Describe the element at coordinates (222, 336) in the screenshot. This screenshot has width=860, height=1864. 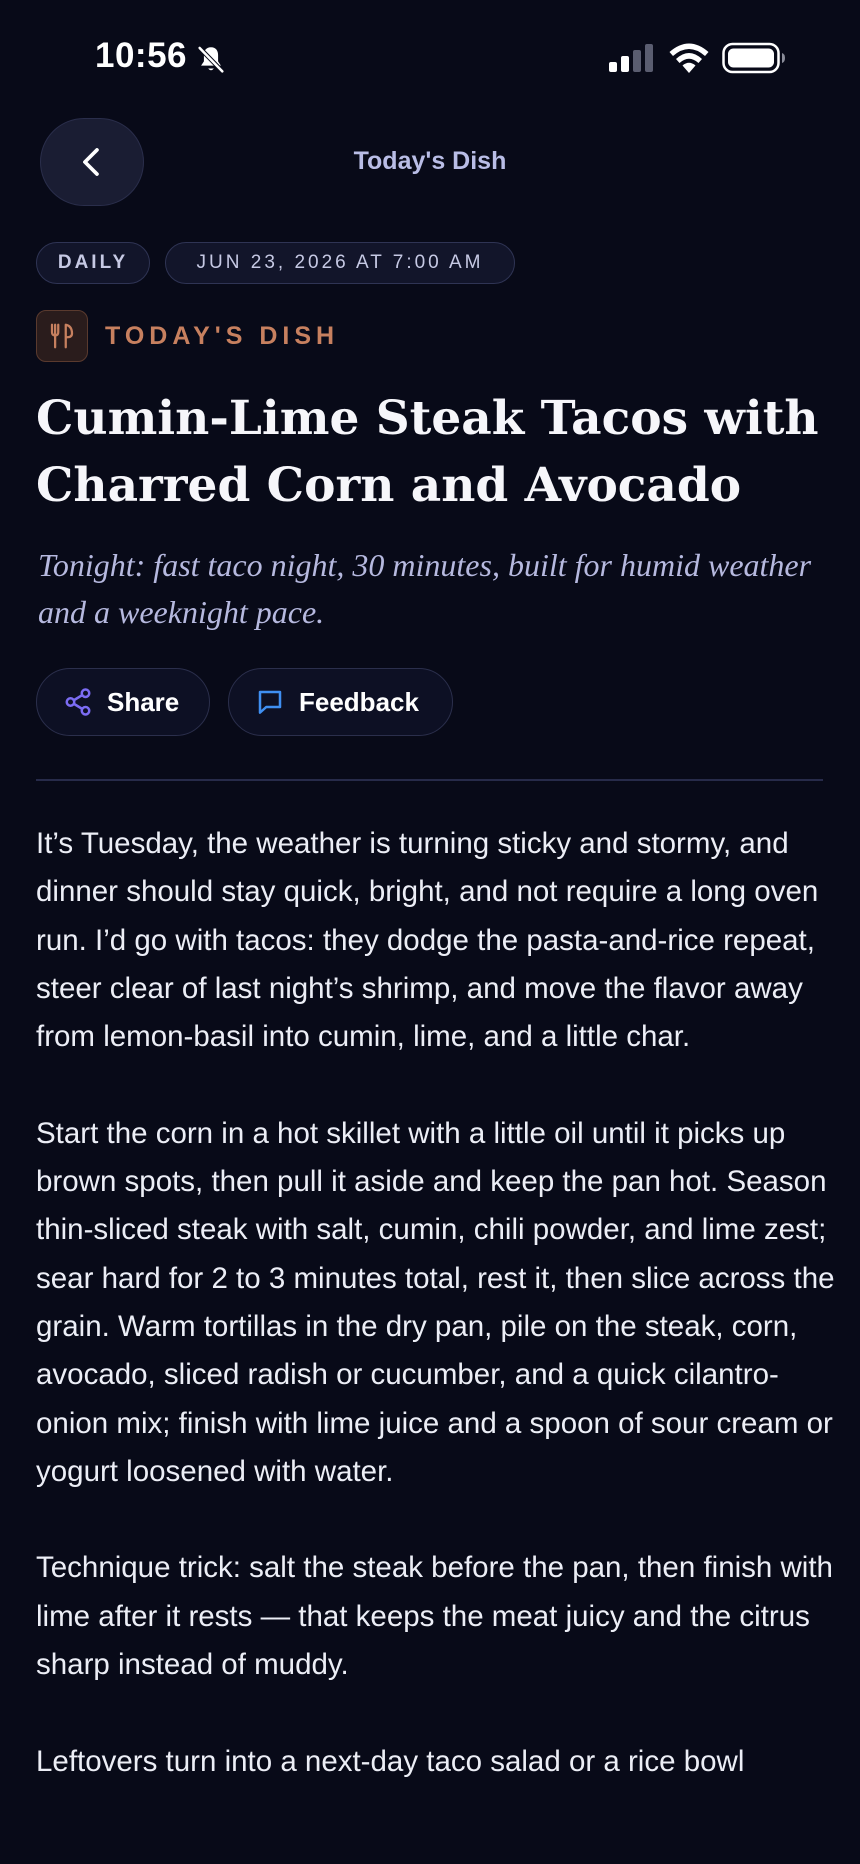
I see `category-label: TODAY'S DISH` at that location.